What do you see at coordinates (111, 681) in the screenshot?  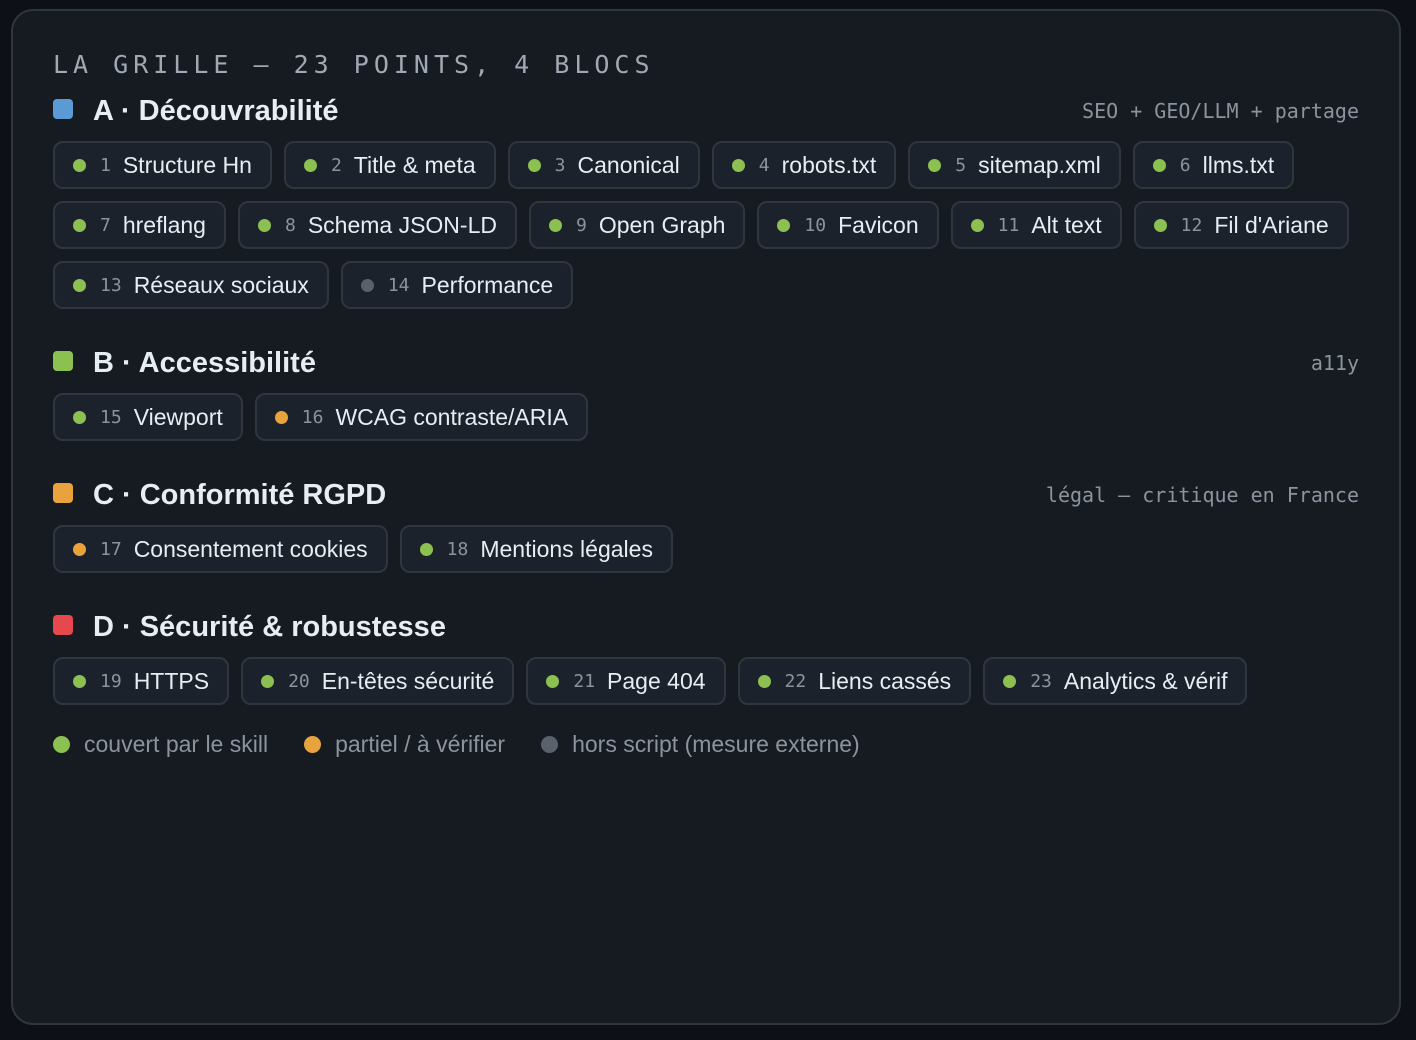 I see `chip-number: 19` at bounding box center [111, 681].